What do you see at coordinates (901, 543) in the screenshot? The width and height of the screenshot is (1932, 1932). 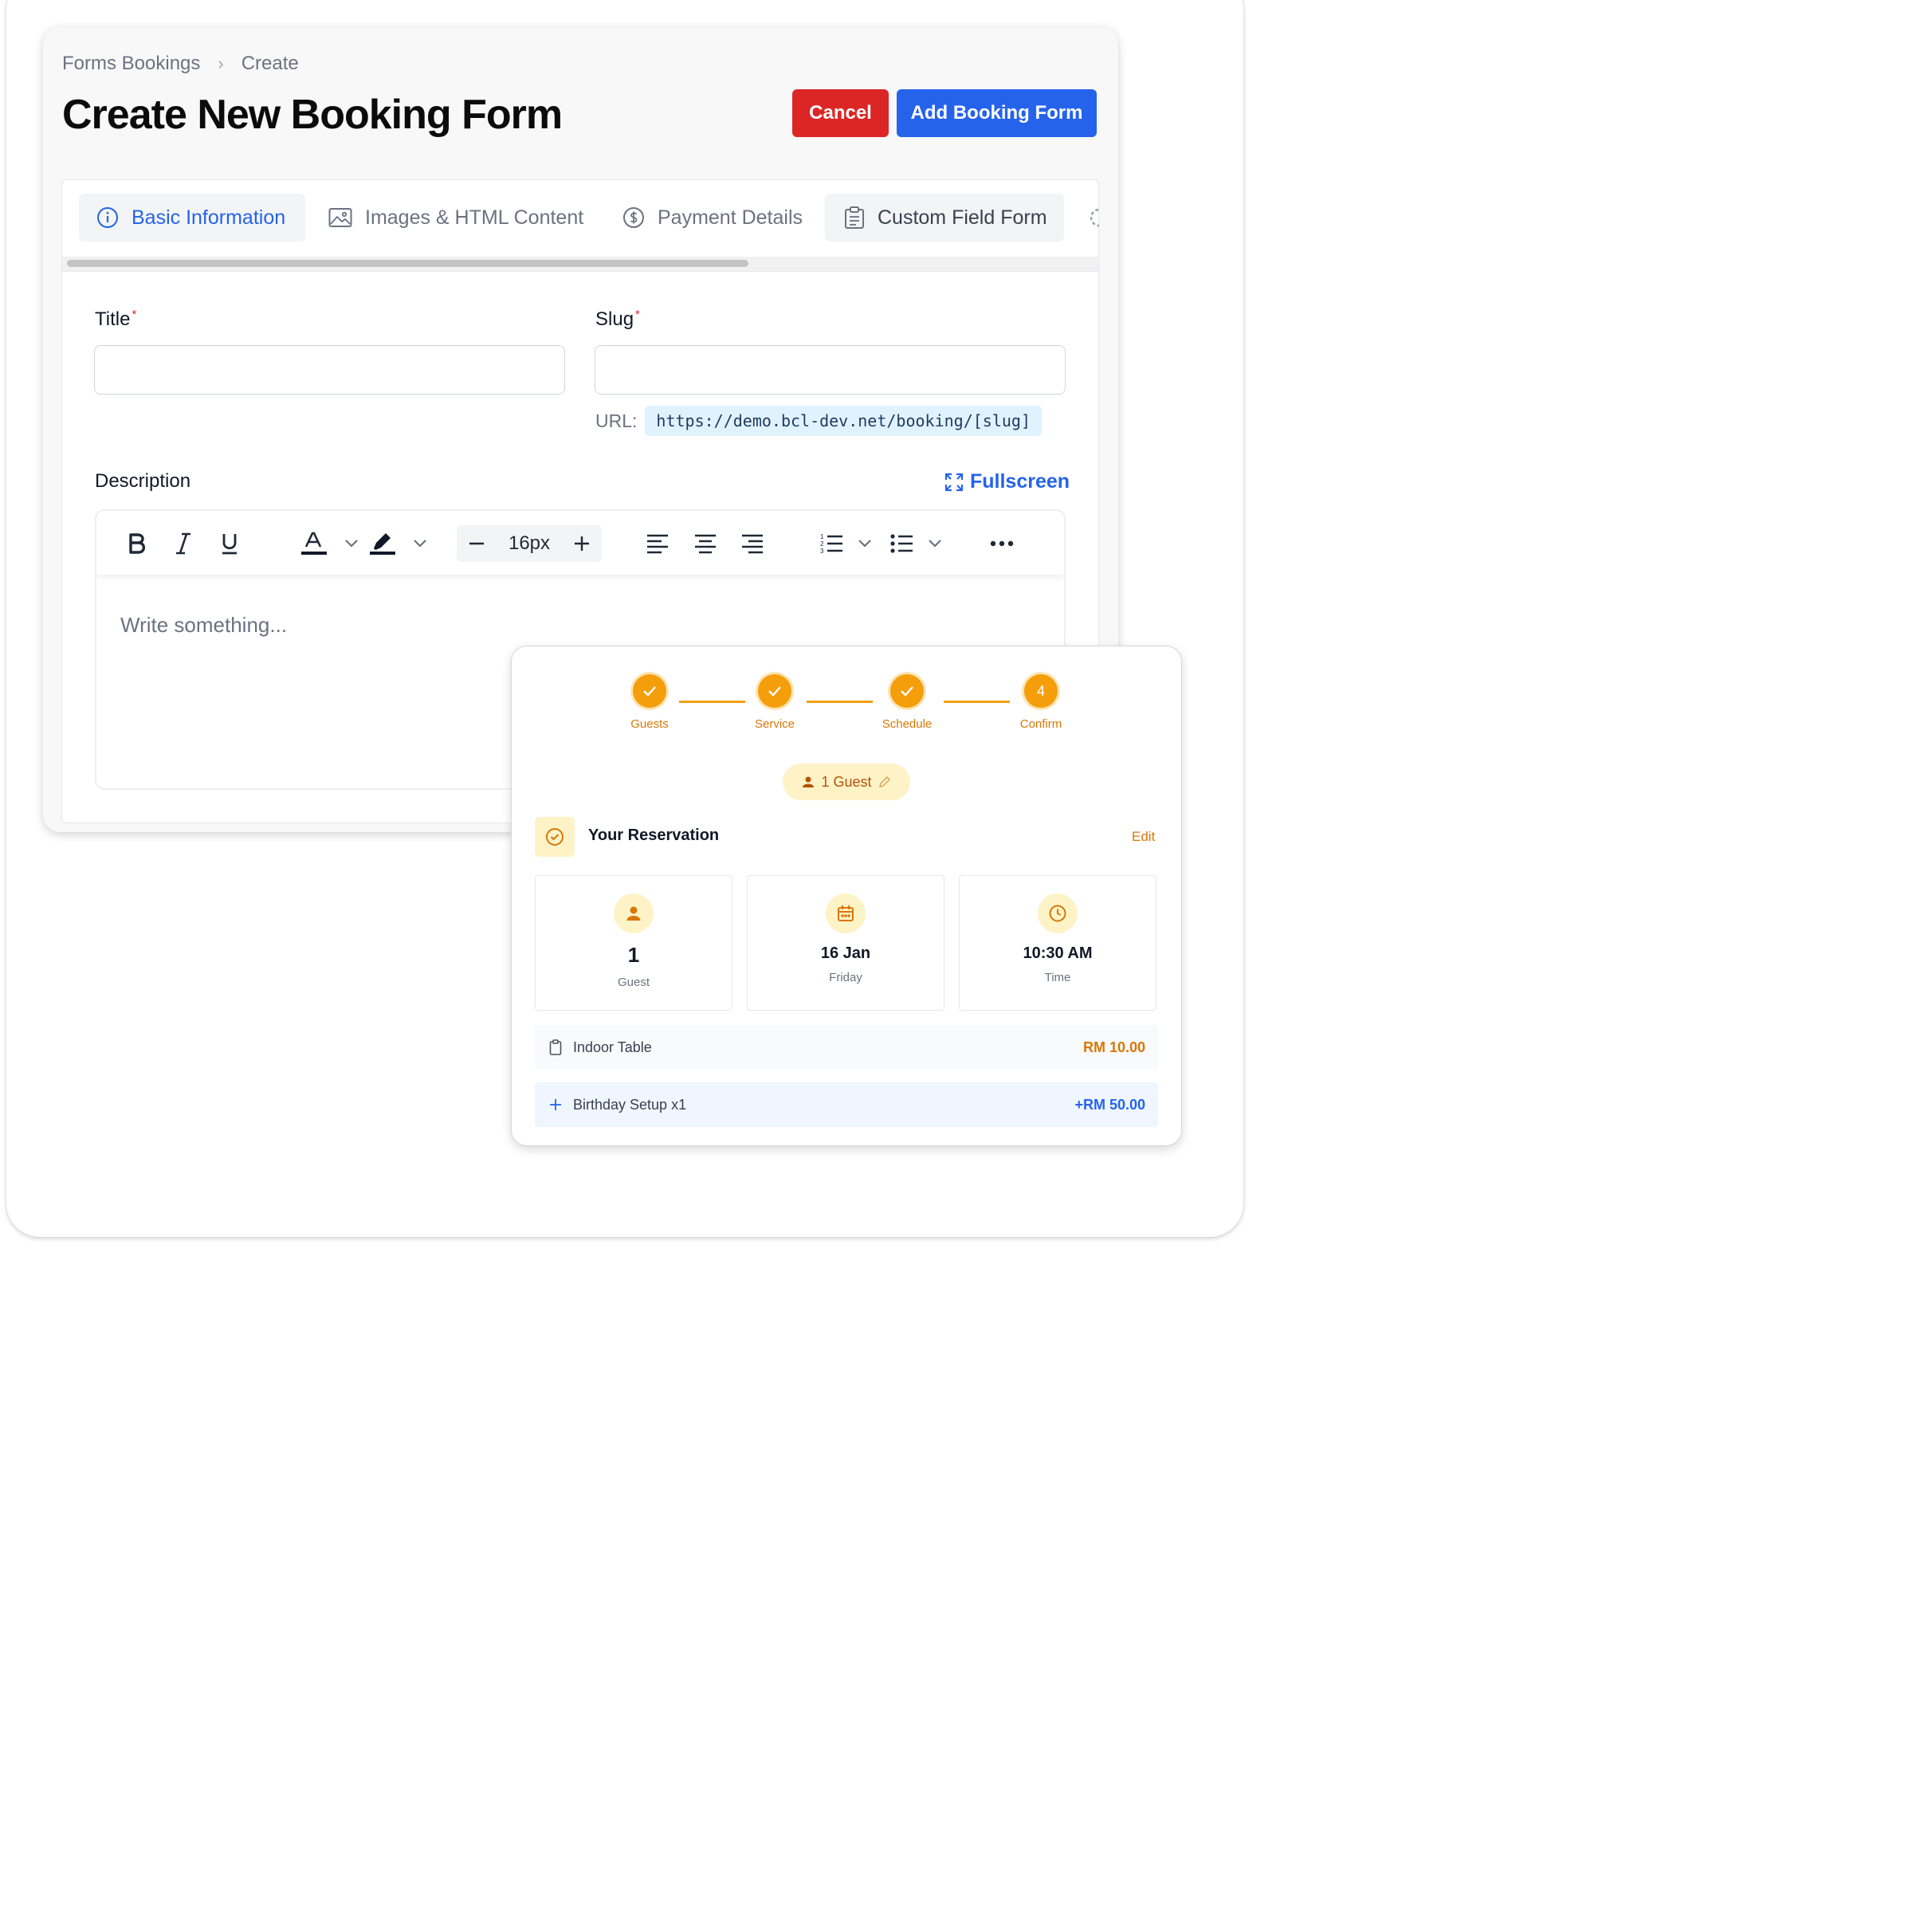 I see `bullet-list-icon` at bounding box center [901, 543].